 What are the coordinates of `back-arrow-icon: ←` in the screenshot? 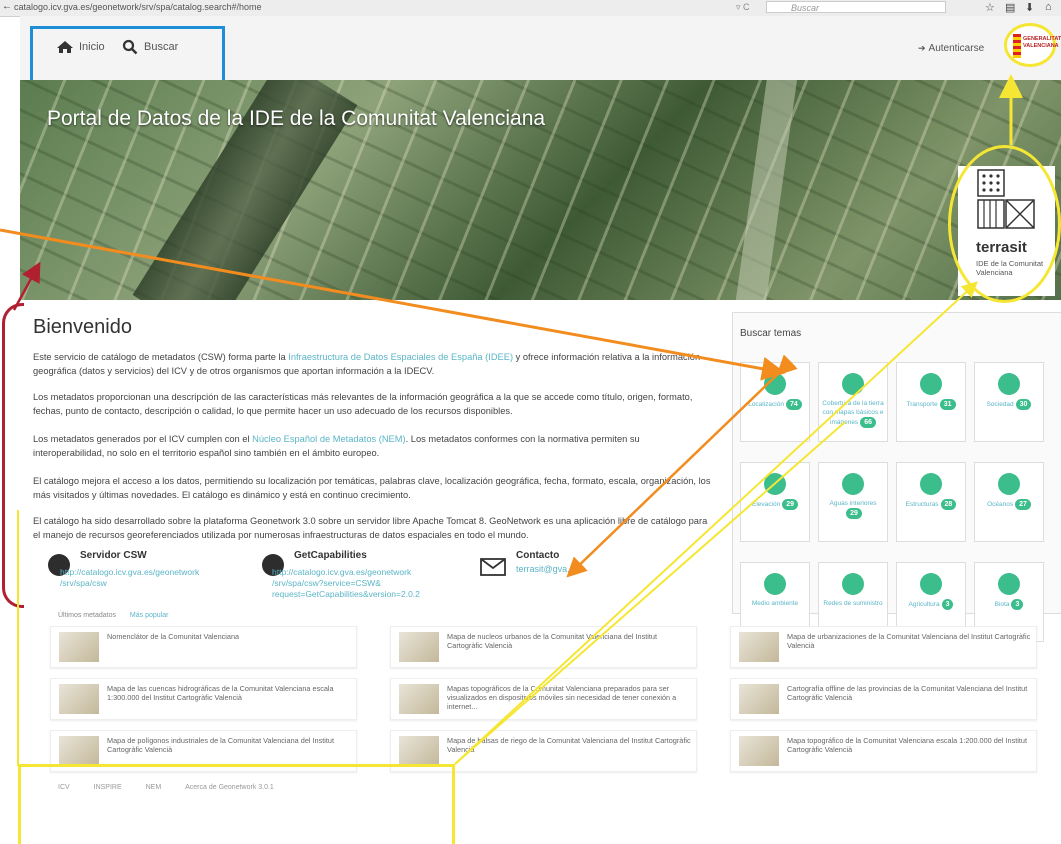 It's located at (7, 6).